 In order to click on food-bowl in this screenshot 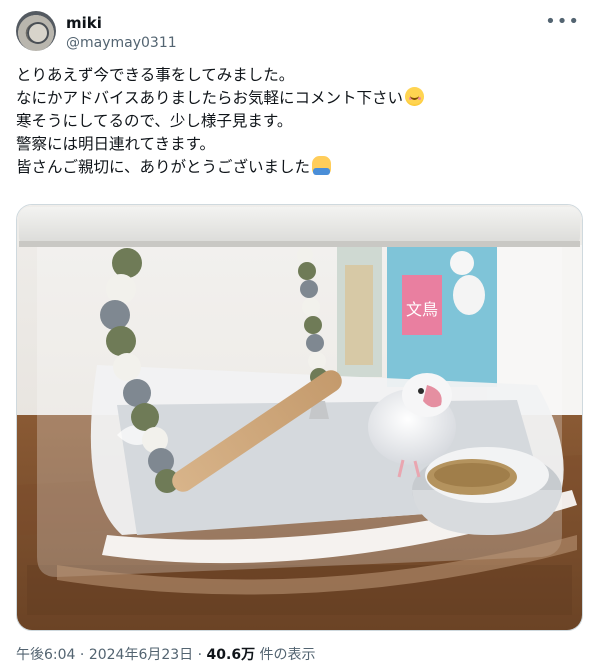, I will do `click(487, 491)`.